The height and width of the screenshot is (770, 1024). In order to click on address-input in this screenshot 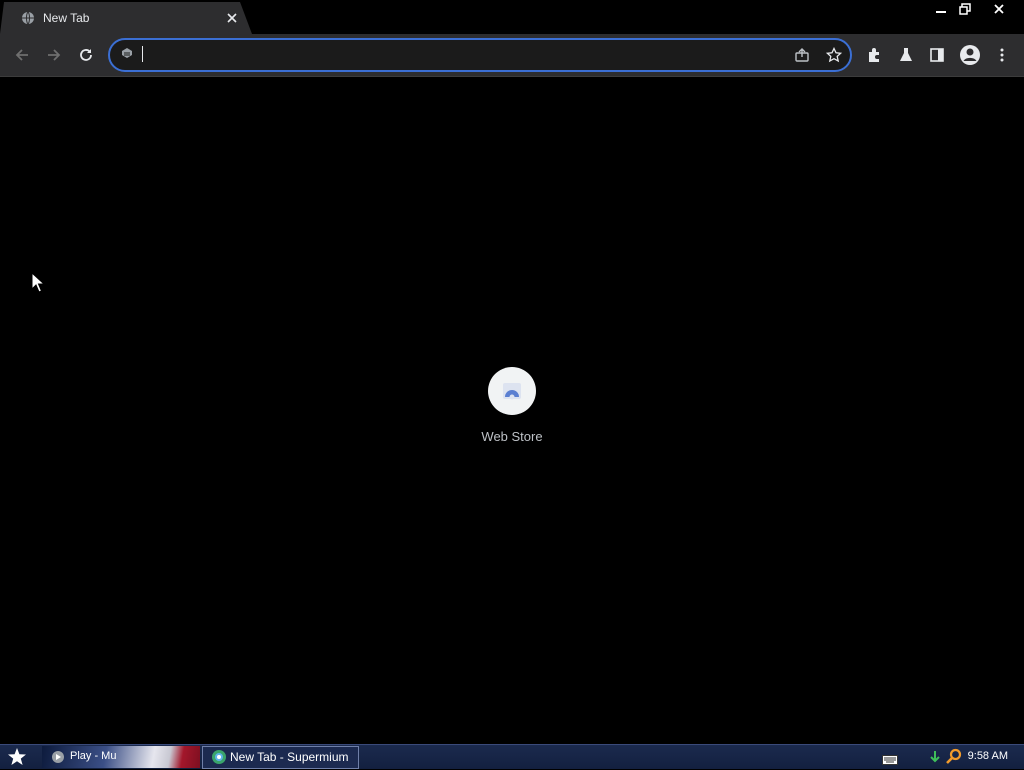, I will do `click(442, 55)`.